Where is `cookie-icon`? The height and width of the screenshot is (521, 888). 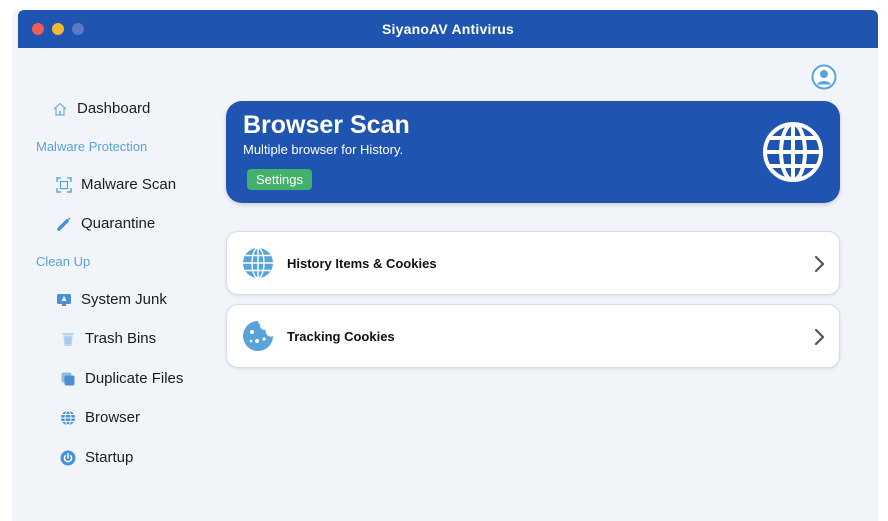 cookie-icon is located at coordinates (258, 336).